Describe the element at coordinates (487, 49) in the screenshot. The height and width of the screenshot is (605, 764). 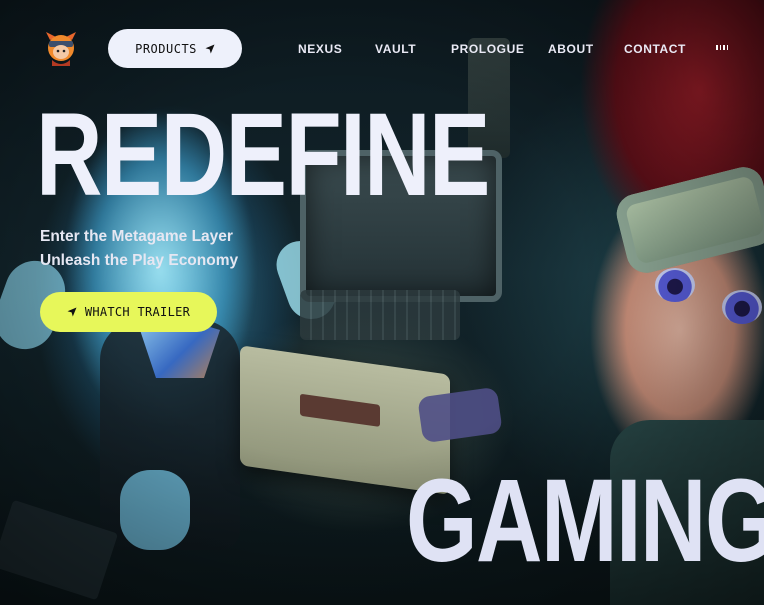
I see `nav-item-prologue: PROLOGUE` at that location.